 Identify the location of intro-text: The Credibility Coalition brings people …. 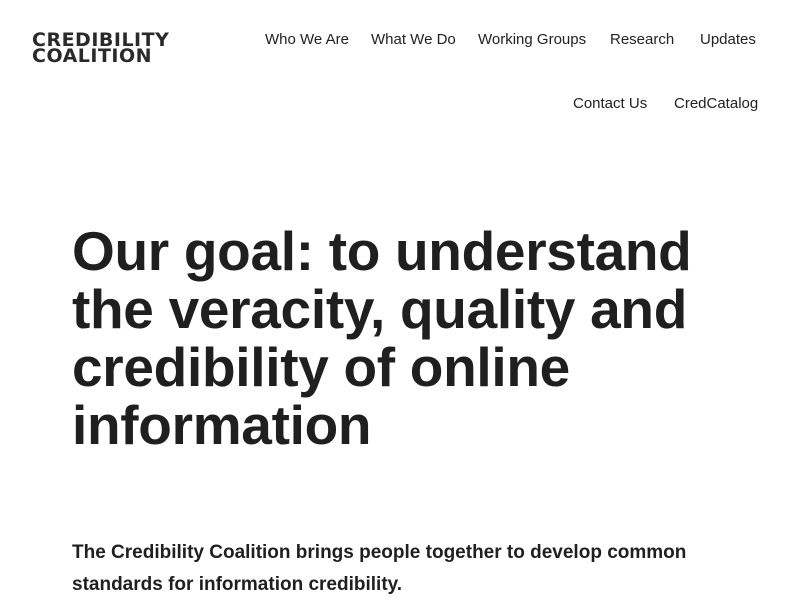
(379, 568).